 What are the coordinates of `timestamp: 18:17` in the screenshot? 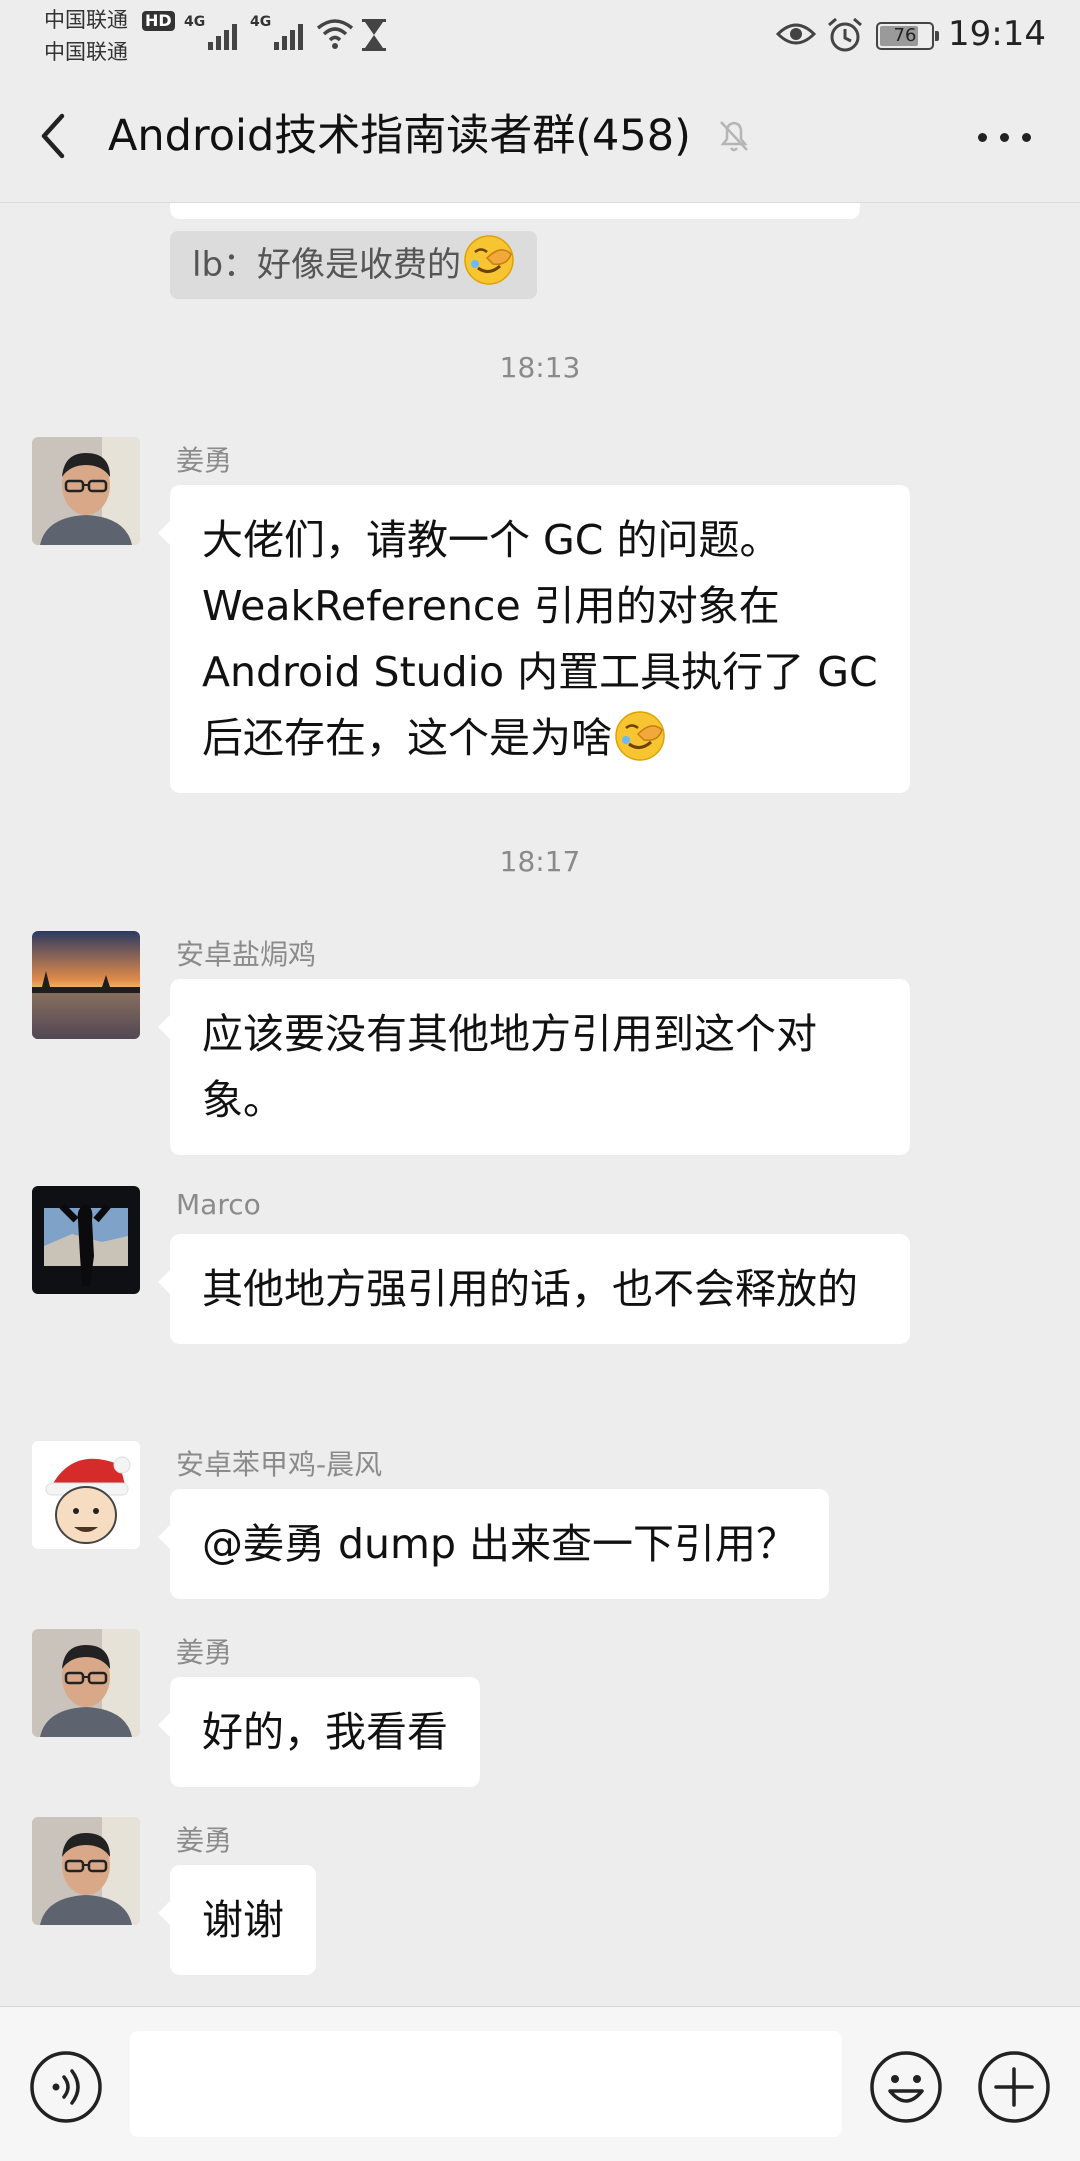 It's located at (540, 861).